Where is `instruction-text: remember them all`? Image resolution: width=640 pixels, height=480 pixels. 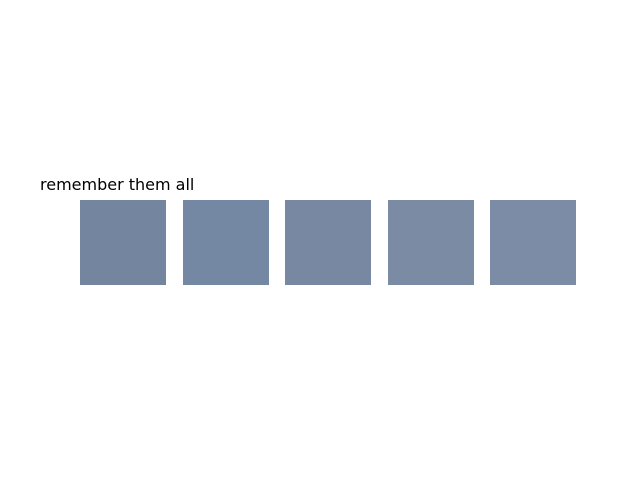
instruction-text: remember them all is located at coordinates (117, 184).